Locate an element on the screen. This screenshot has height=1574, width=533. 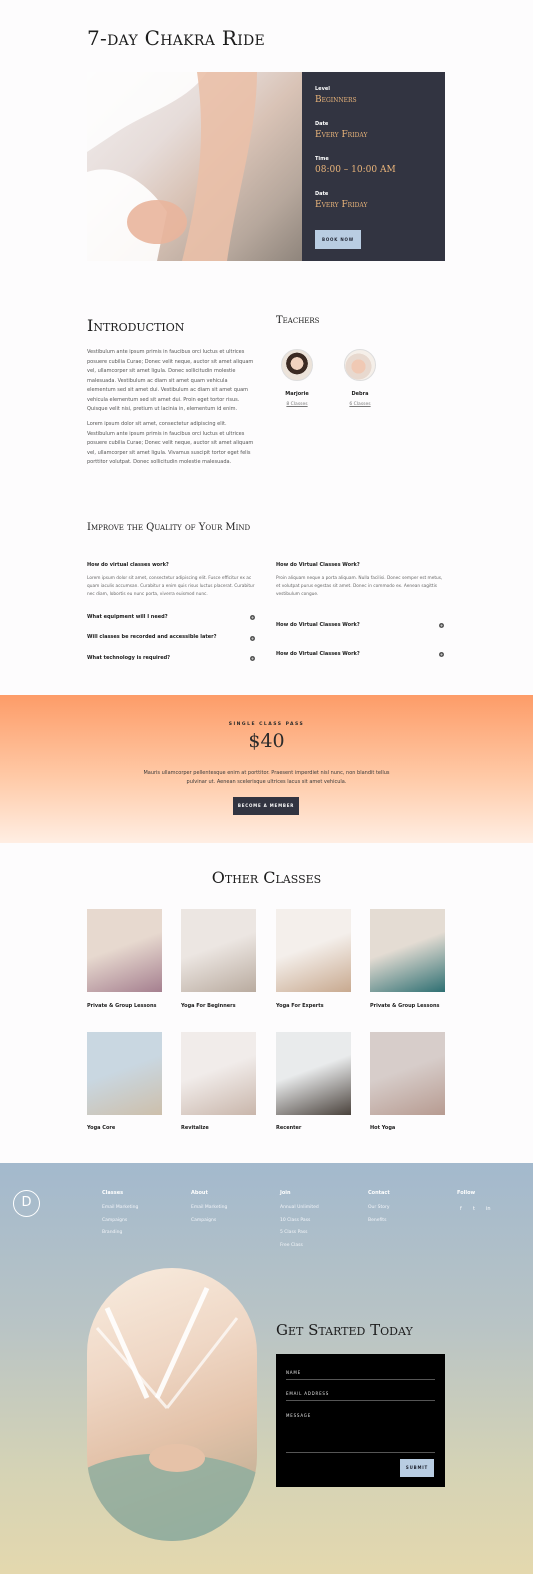
teacher-classes-link: 6 Classes is located at coordinates (360, 404).